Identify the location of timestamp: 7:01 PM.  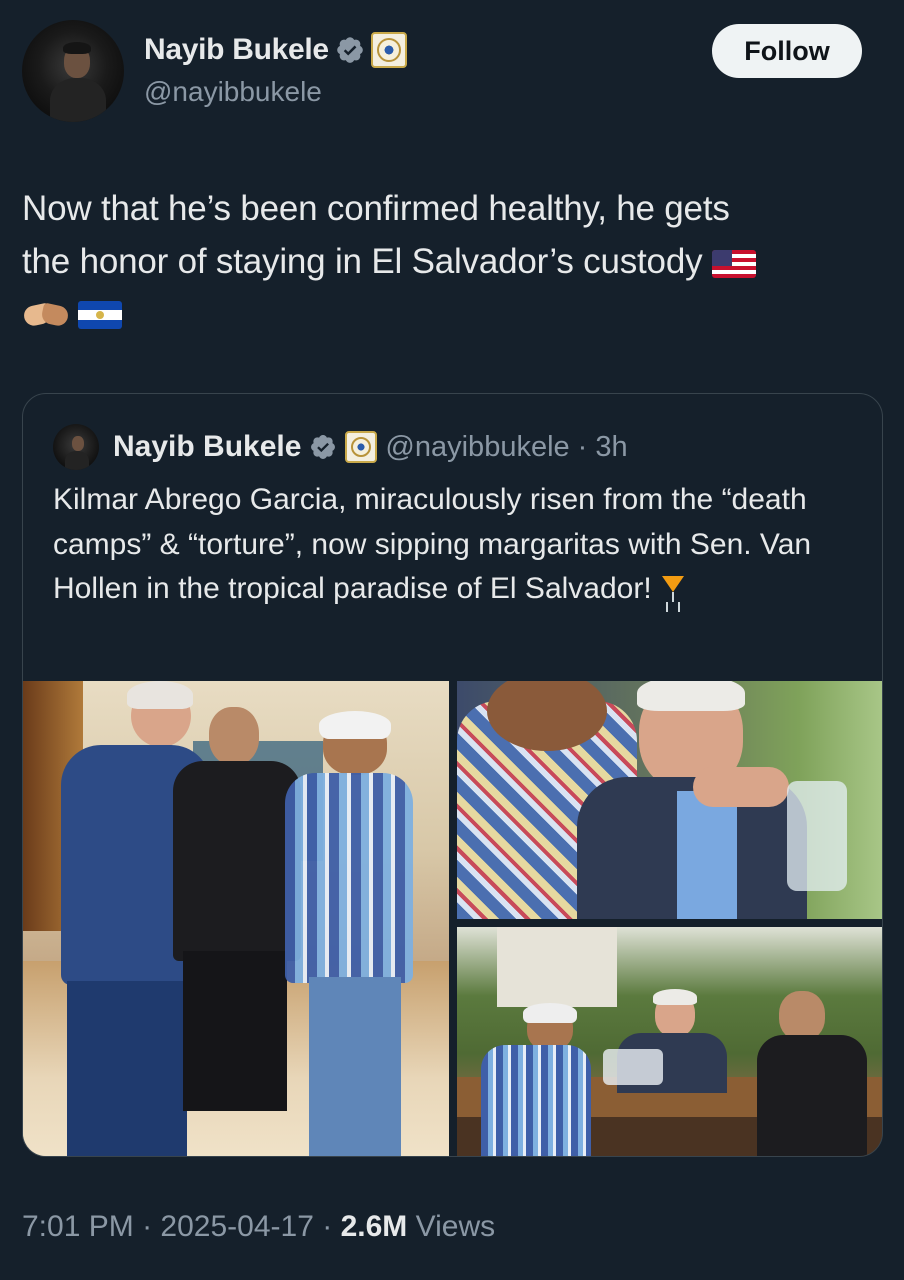
(78, 1226).